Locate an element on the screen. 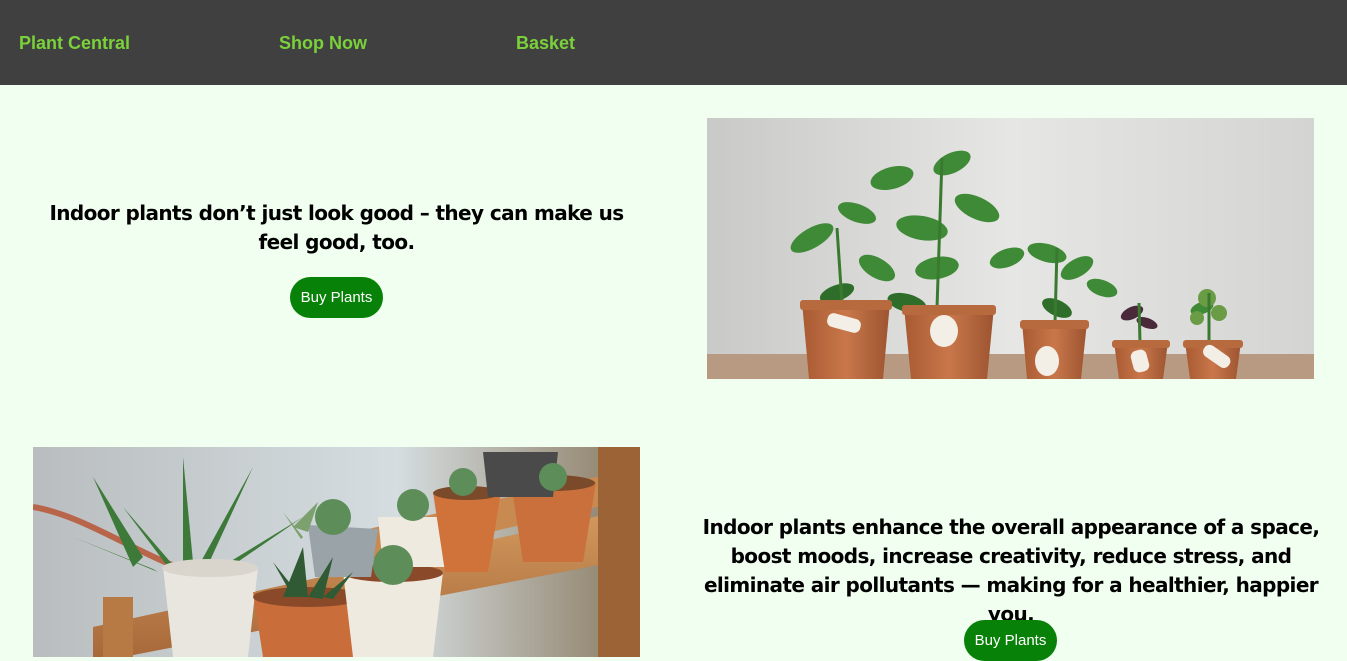  top-navbar: Plant Central Shop Now Basket is located at coordinates (673, 42).